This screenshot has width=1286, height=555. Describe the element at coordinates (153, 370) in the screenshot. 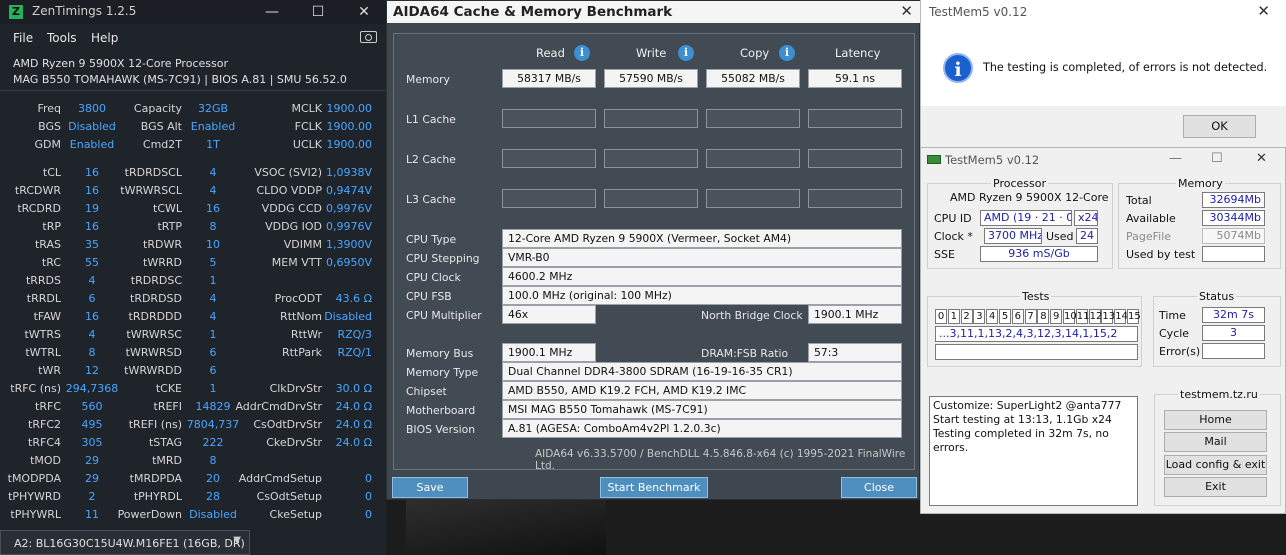

I see `timing-label: tWRWRDD` at that location.